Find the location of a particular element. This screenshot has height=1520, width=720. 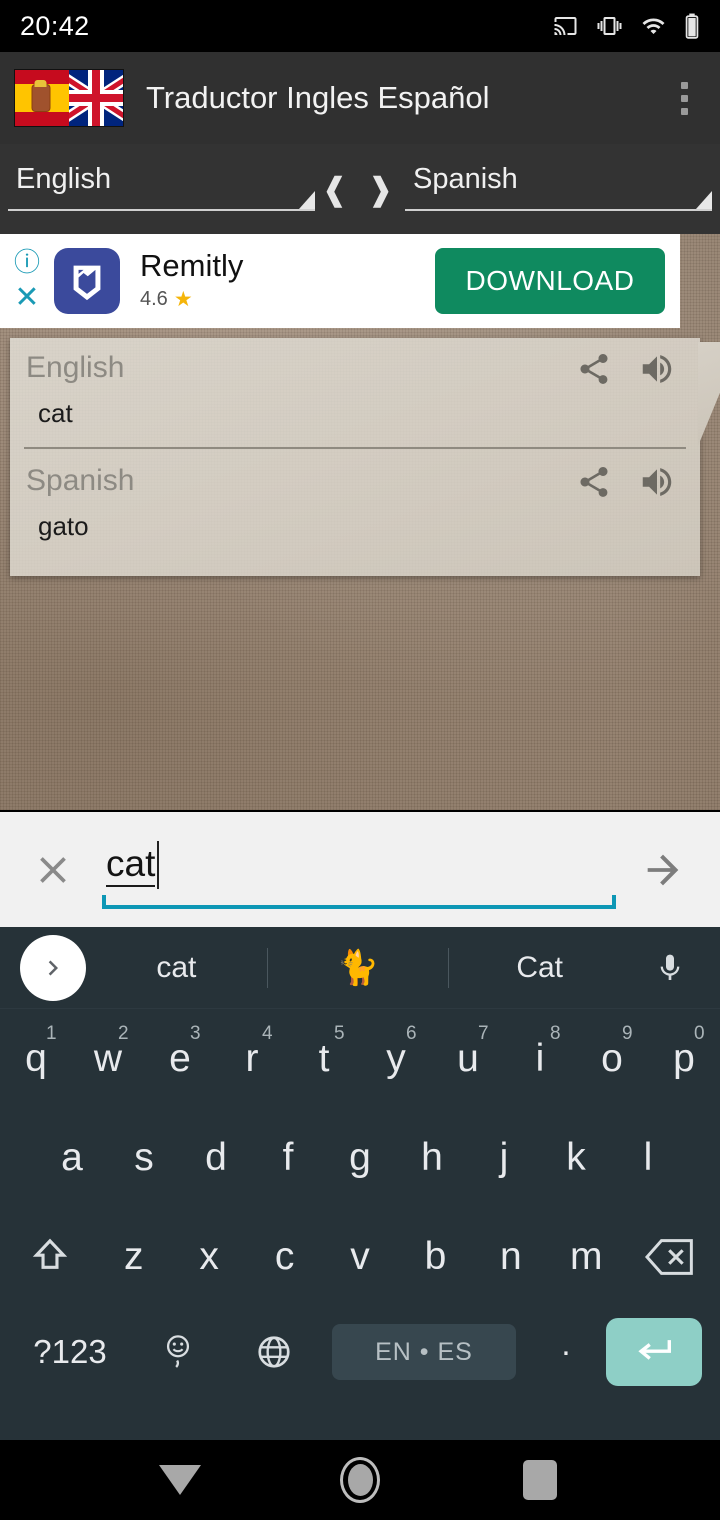

search-input-value: cat is located at coordinates (131, 865).